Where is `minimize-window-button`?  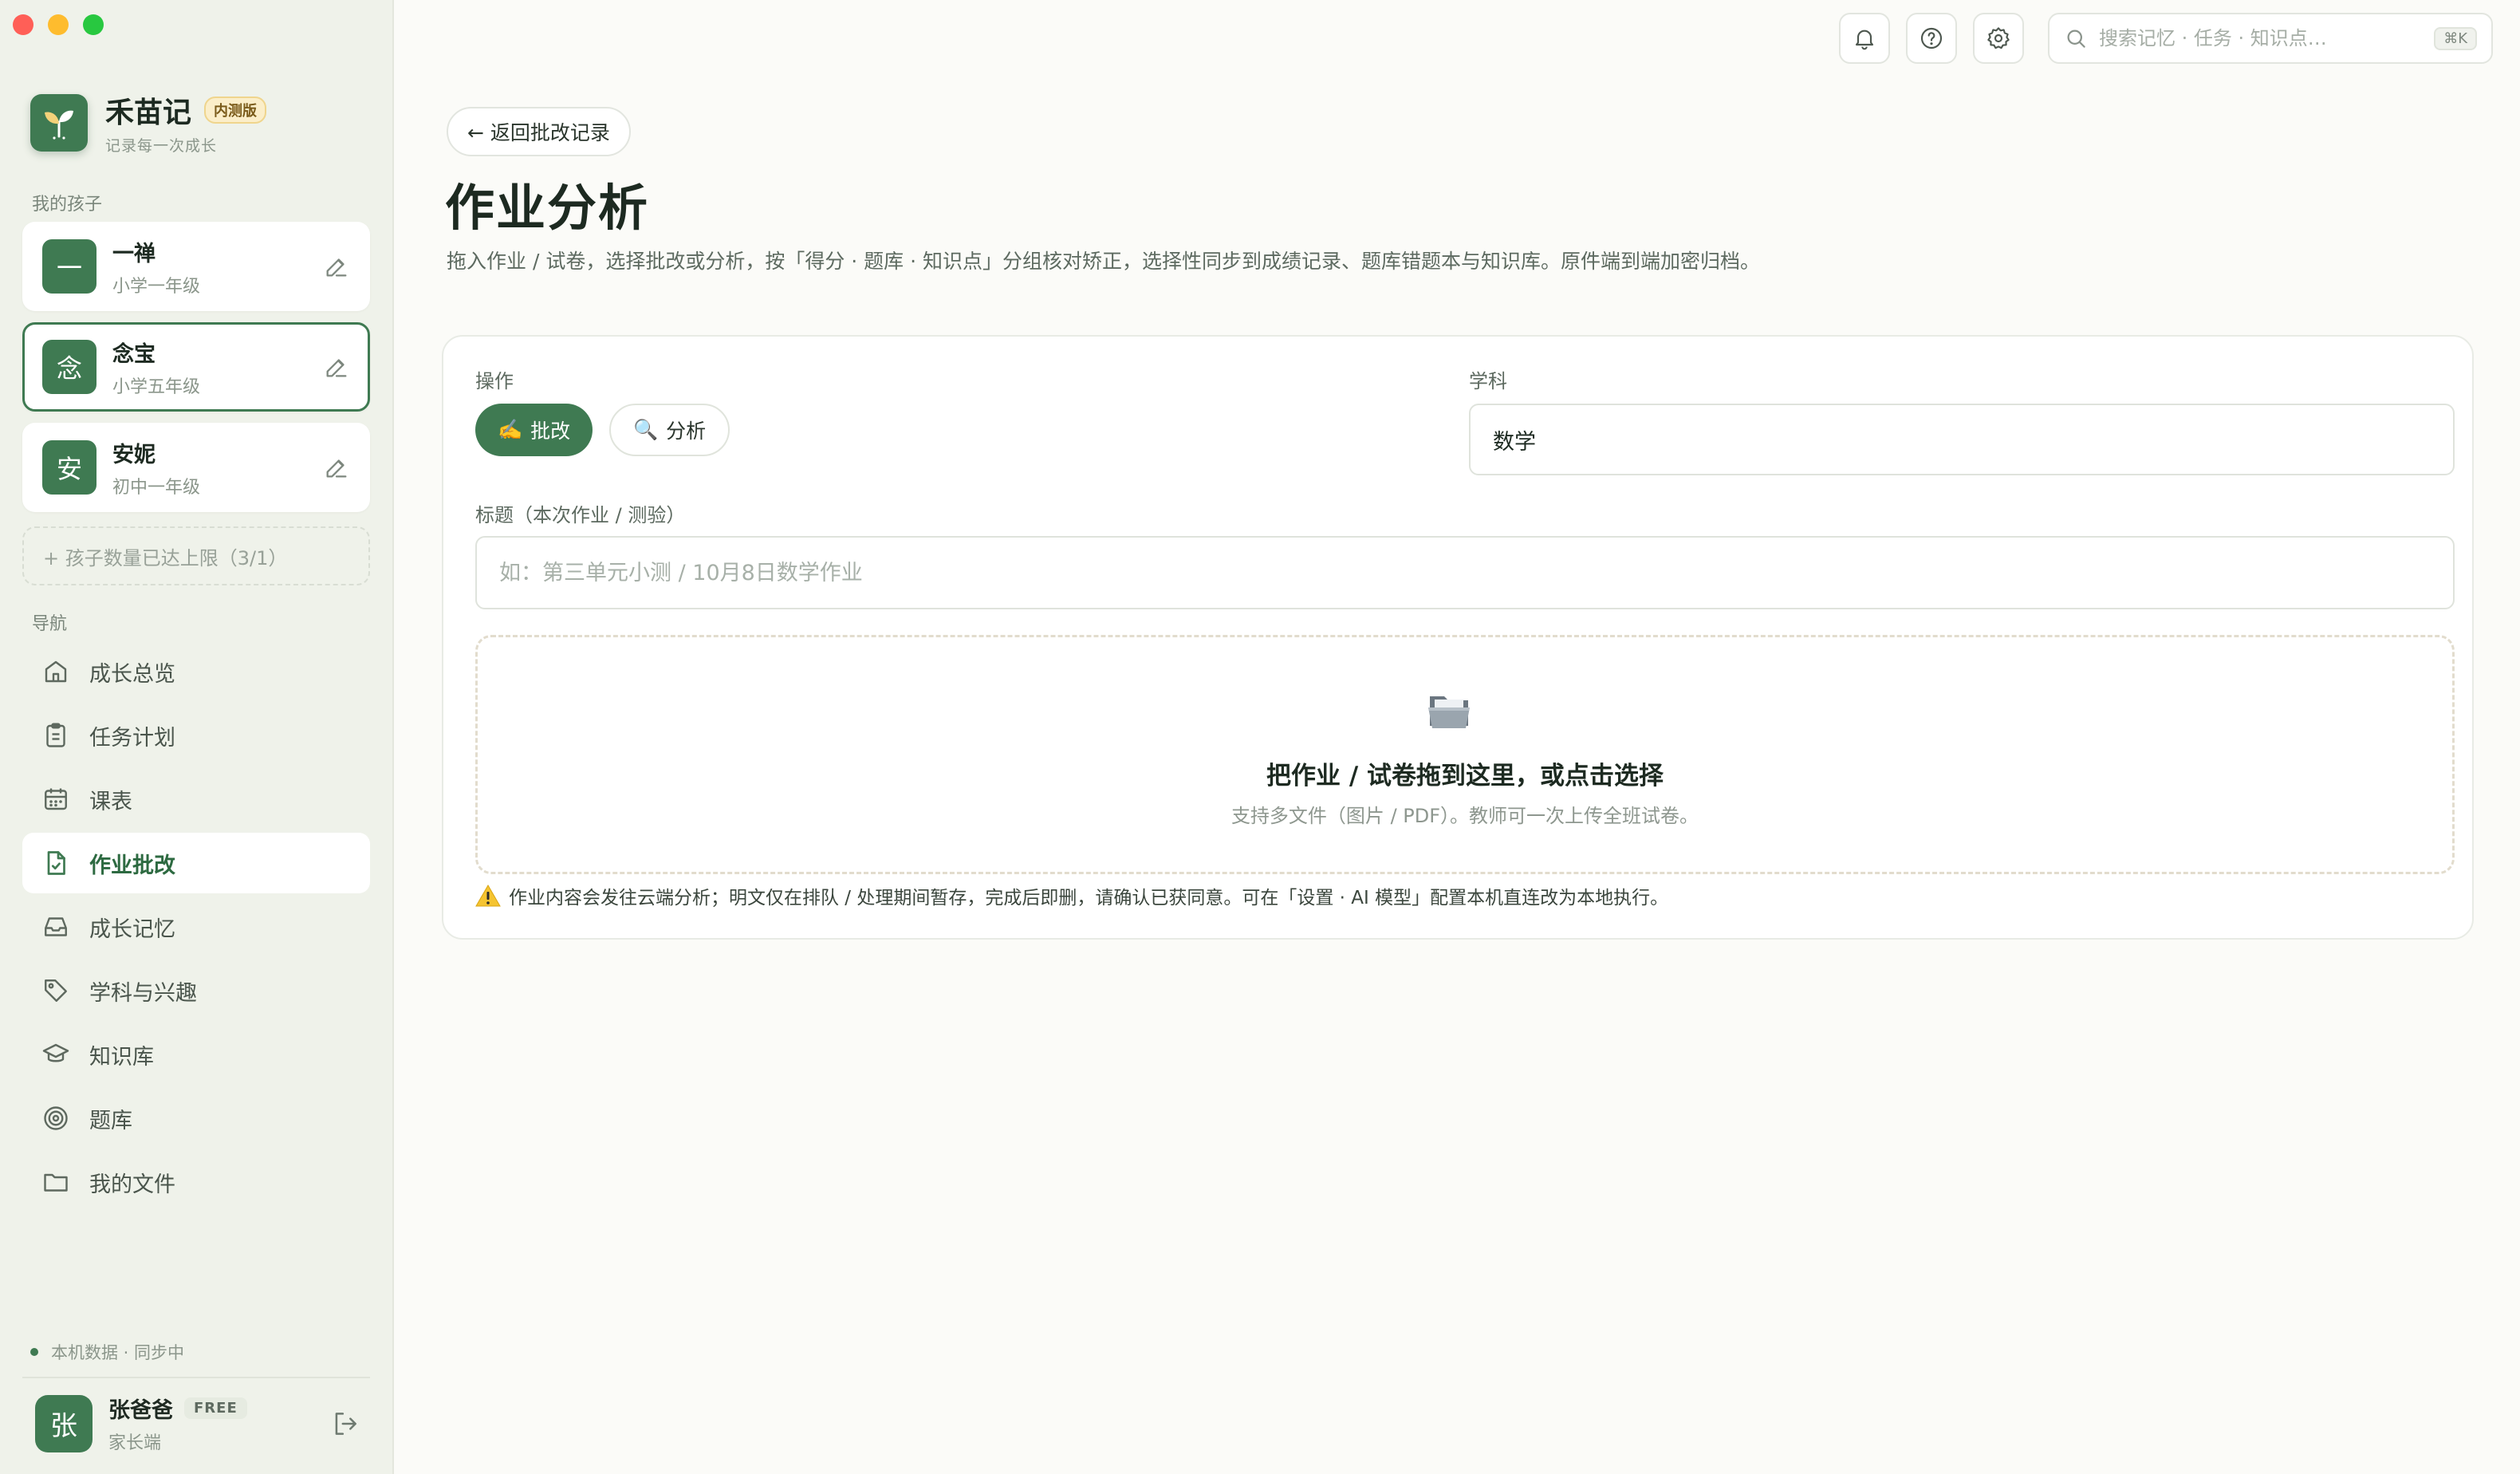
minimize-window-button is located at coordinates (59, 25).